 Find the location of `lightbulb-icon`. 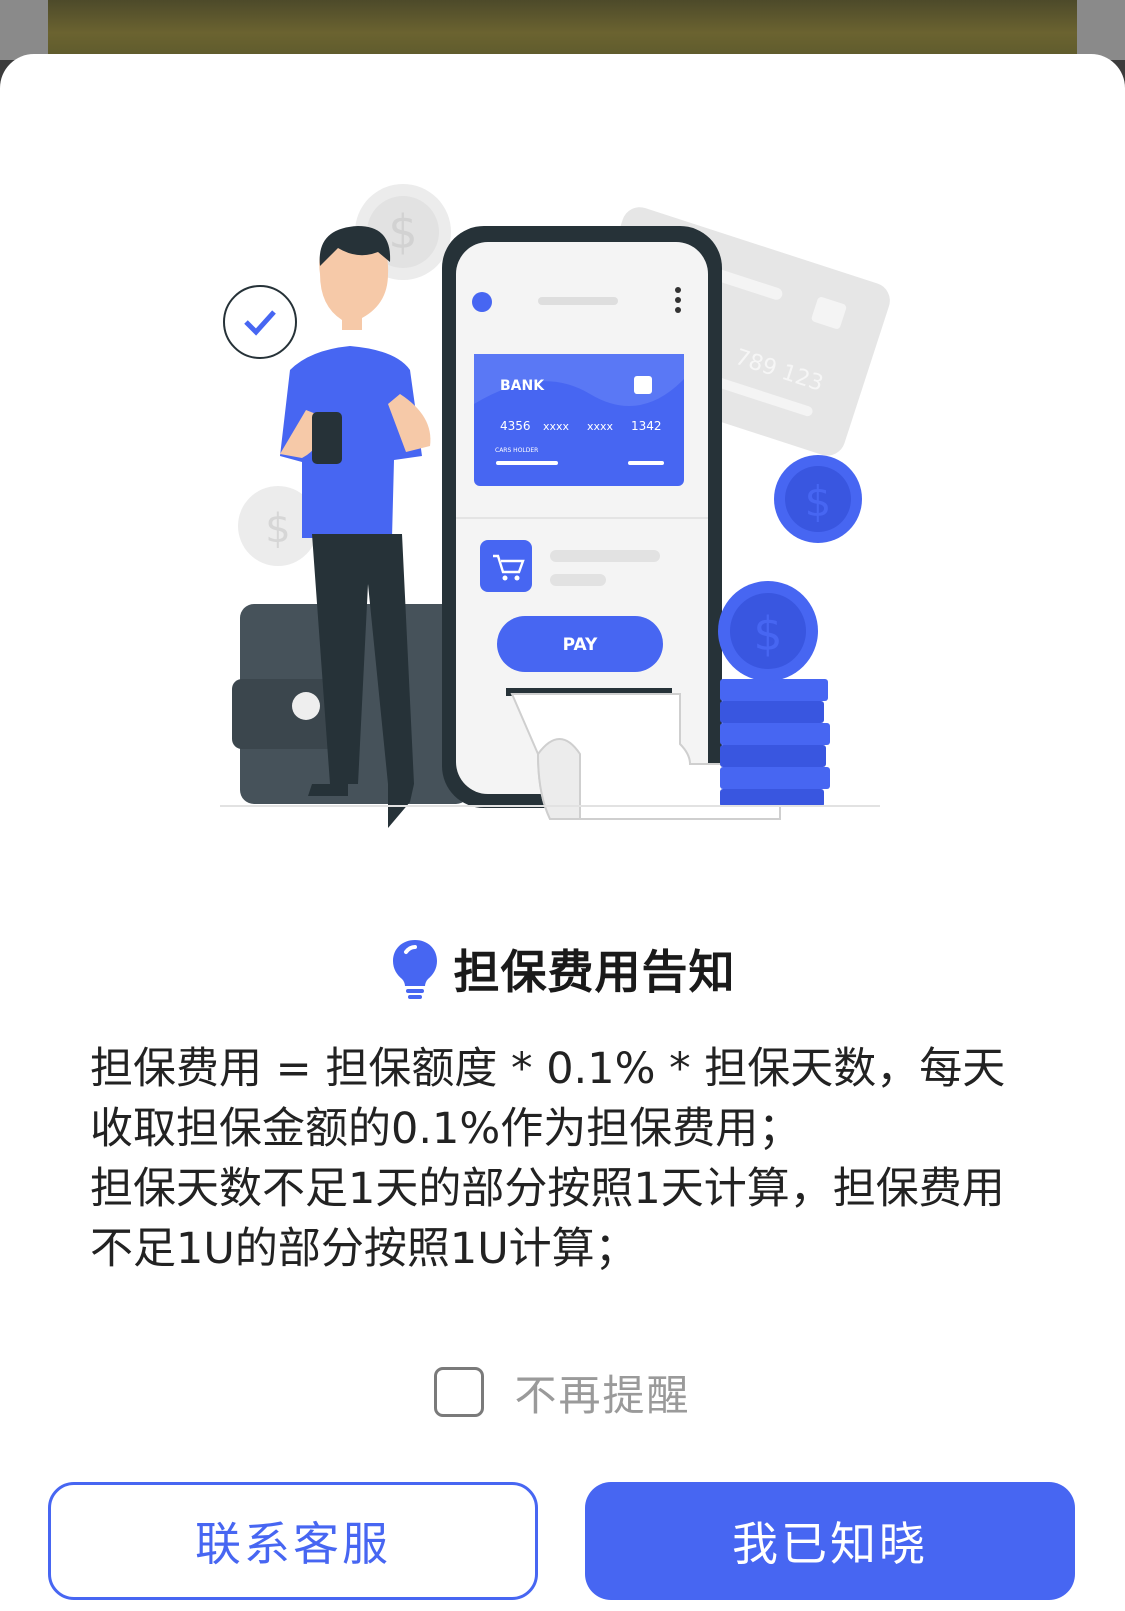

lightbulb-icon is located at coordinates (414, 969).